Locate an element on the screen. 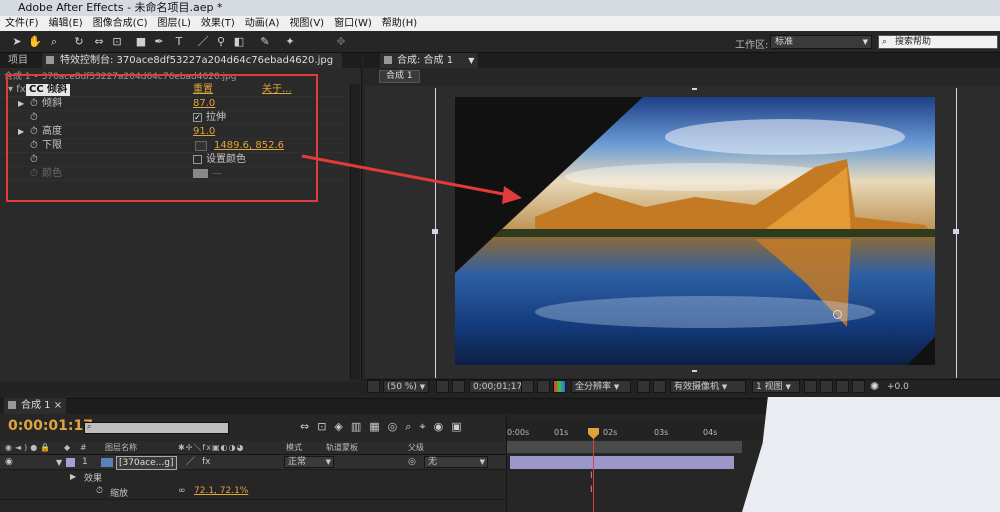 The height and width of the screenshot is (512, 1000). parent-select: 无 ▼ is located at coordinates (456, 462).